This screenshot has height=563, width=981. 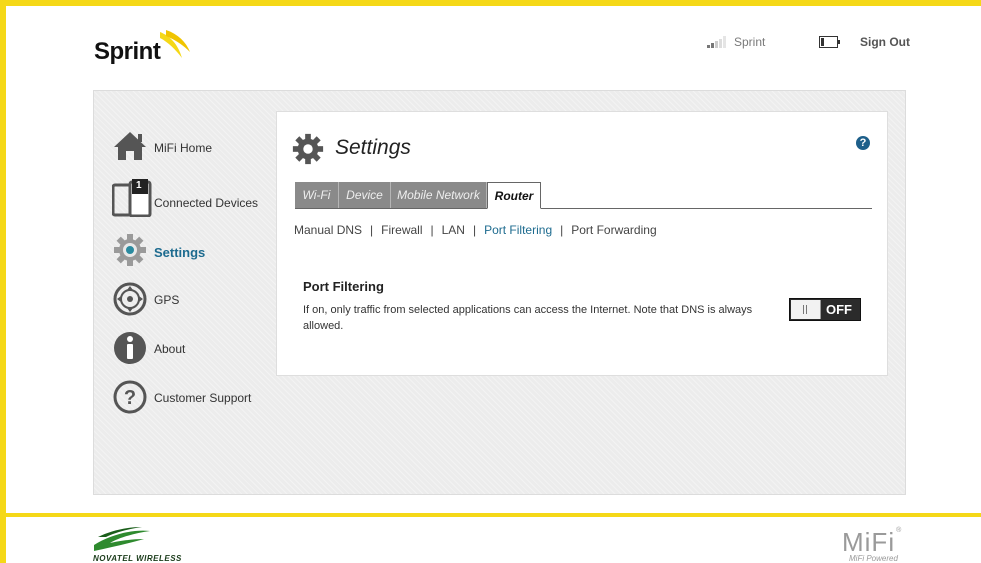 I want to click on port-filtering-heading: Port Filtering, so click(x=343, y=286).